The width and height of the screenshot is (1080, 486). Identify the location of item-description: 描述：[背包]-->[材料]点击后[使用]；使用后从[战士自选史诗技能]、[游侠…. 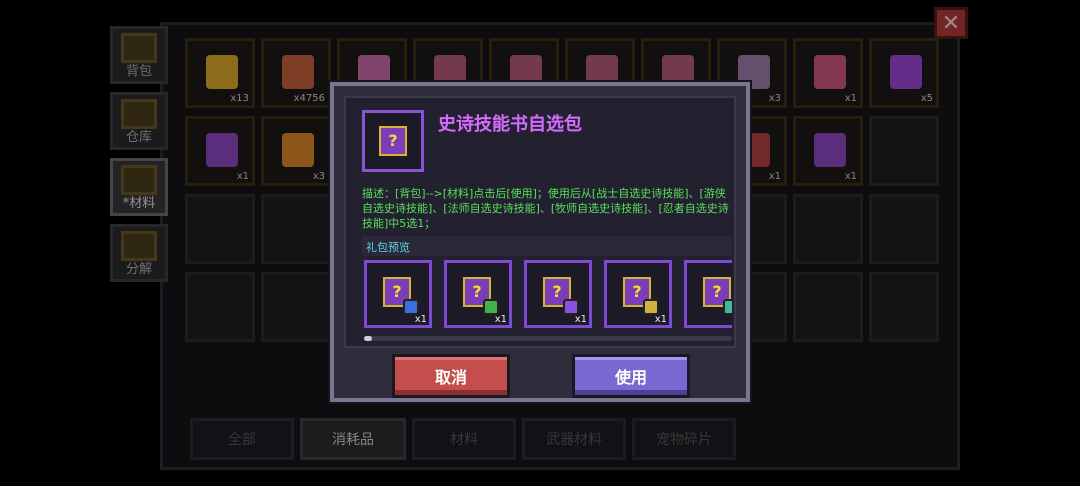
(545, 208).